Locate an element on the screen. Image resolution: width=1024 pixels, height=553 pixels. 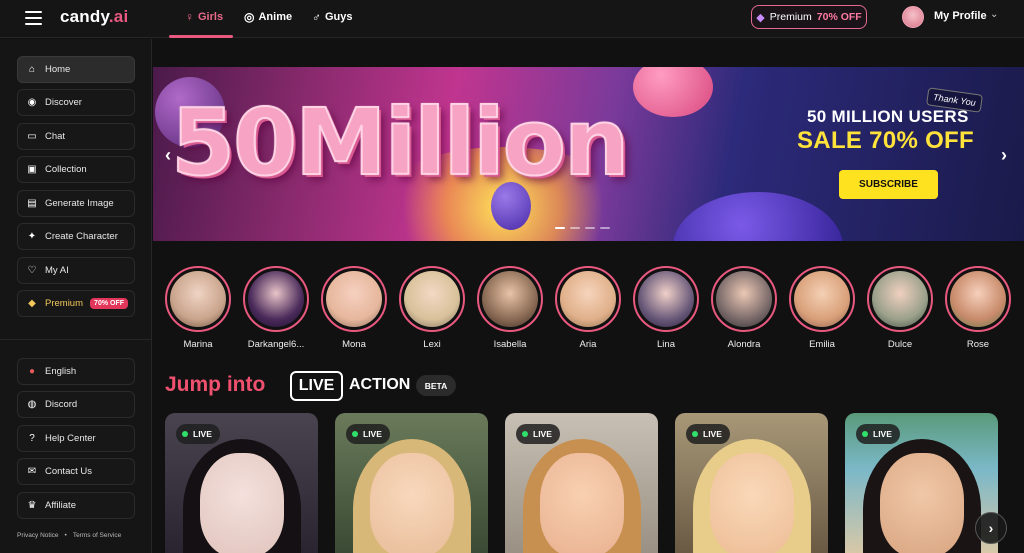
heart-icon: ♡ is located at coordinates (32, 270).